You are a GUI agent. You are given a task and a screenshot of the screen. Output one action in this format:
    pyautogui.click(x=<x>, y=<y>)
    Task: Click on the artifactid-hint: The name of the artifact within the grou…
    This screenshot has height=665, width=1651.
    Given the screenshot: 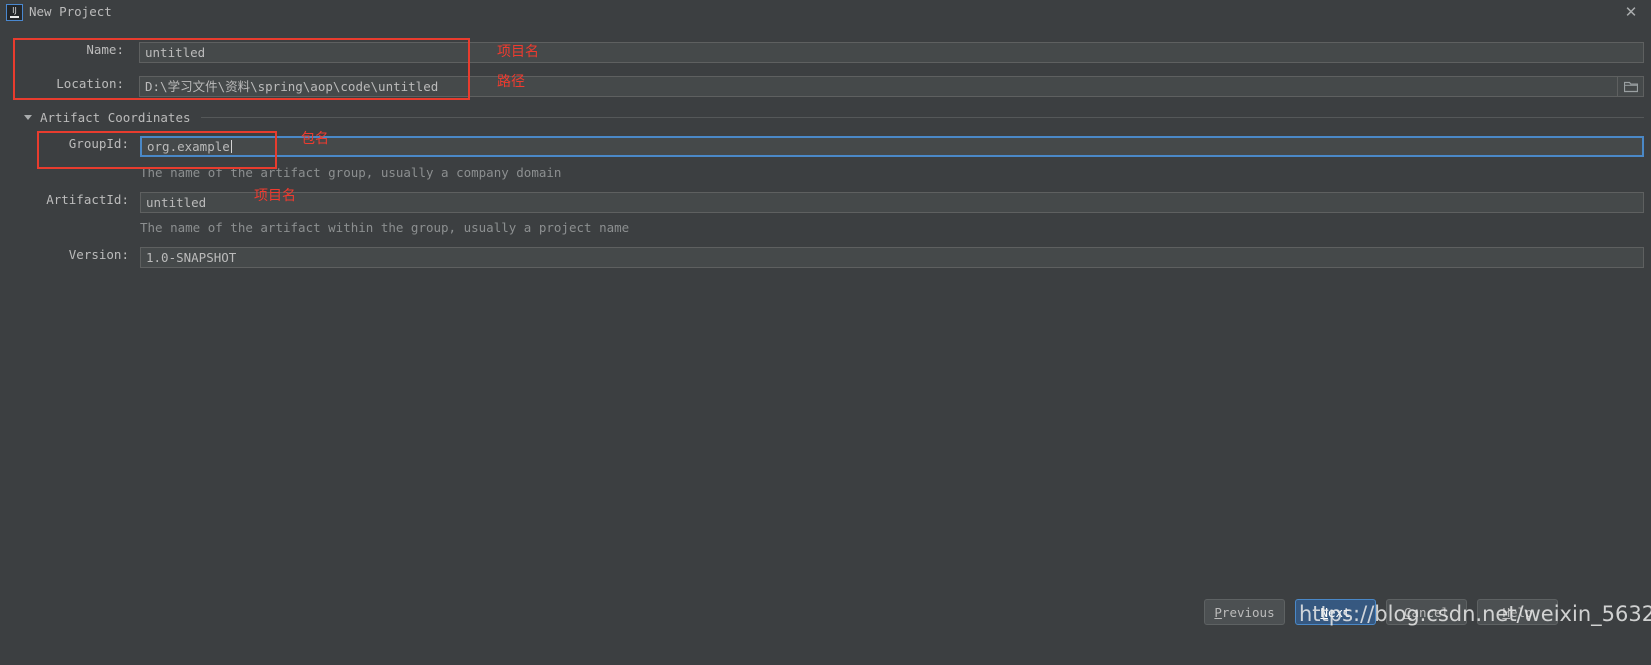 What is the action you would take?
    pyautogui.click(x=385, y=227)
    